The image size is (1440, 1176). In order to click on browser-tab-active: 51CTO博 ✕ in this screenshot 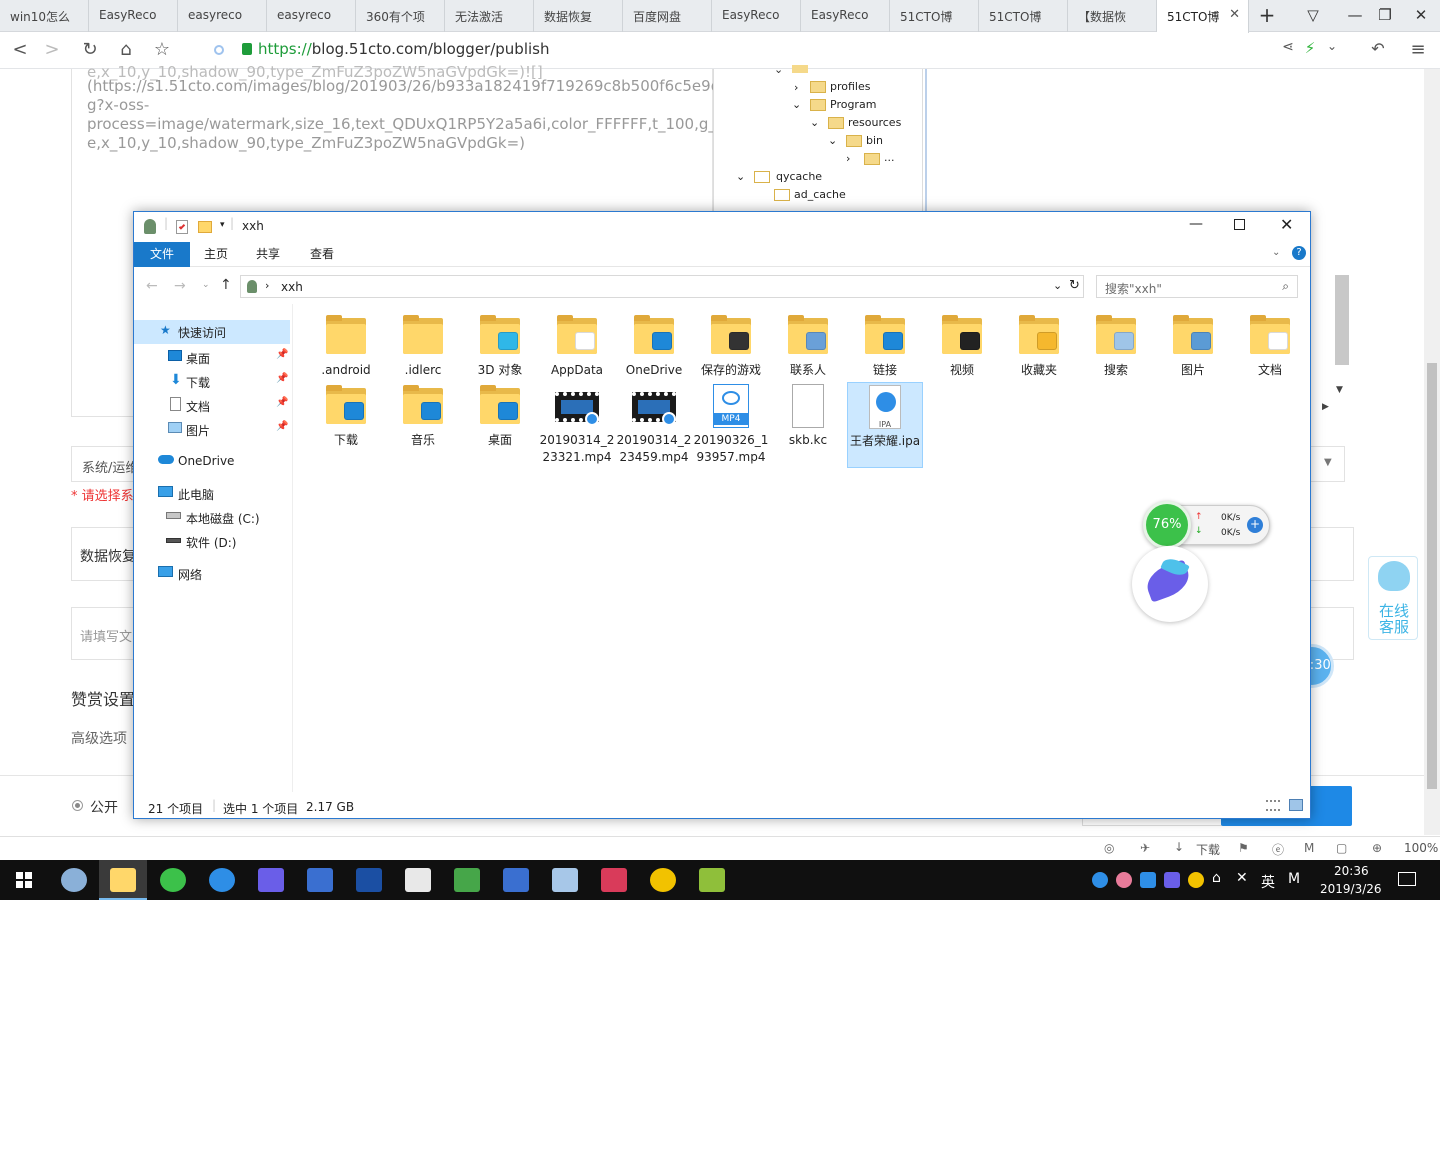, I will do `click(1203, 16)`.